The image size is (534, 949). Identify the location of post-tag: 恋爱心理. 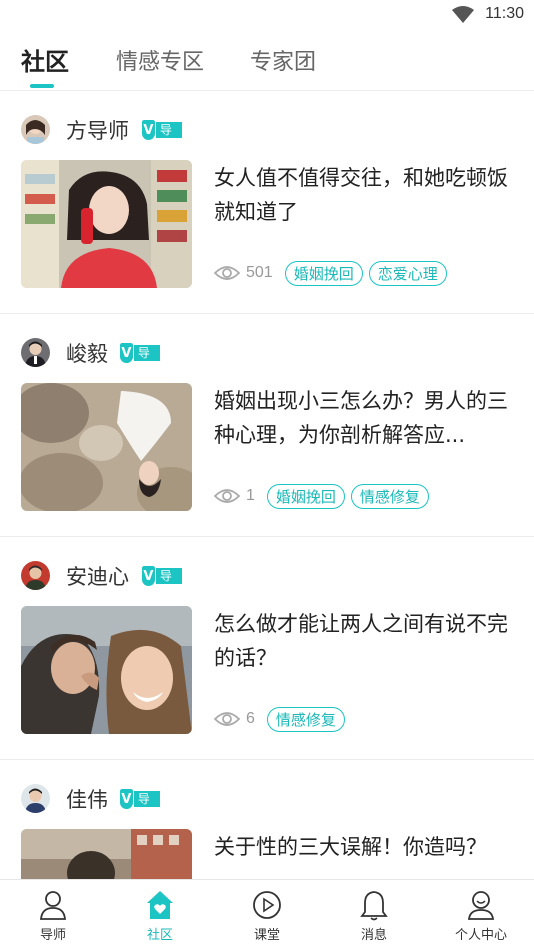
(407, 273).